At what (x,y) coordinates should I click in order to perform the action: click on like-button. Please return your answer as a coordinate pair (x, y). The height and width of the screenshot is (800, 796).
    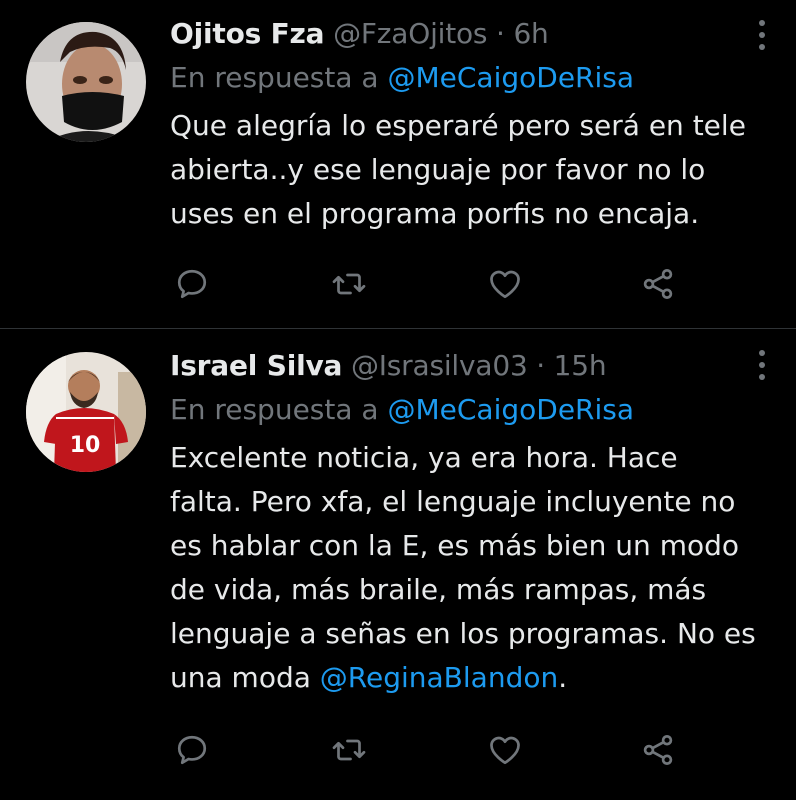
    Looking at the image, I should click on (505, 750).